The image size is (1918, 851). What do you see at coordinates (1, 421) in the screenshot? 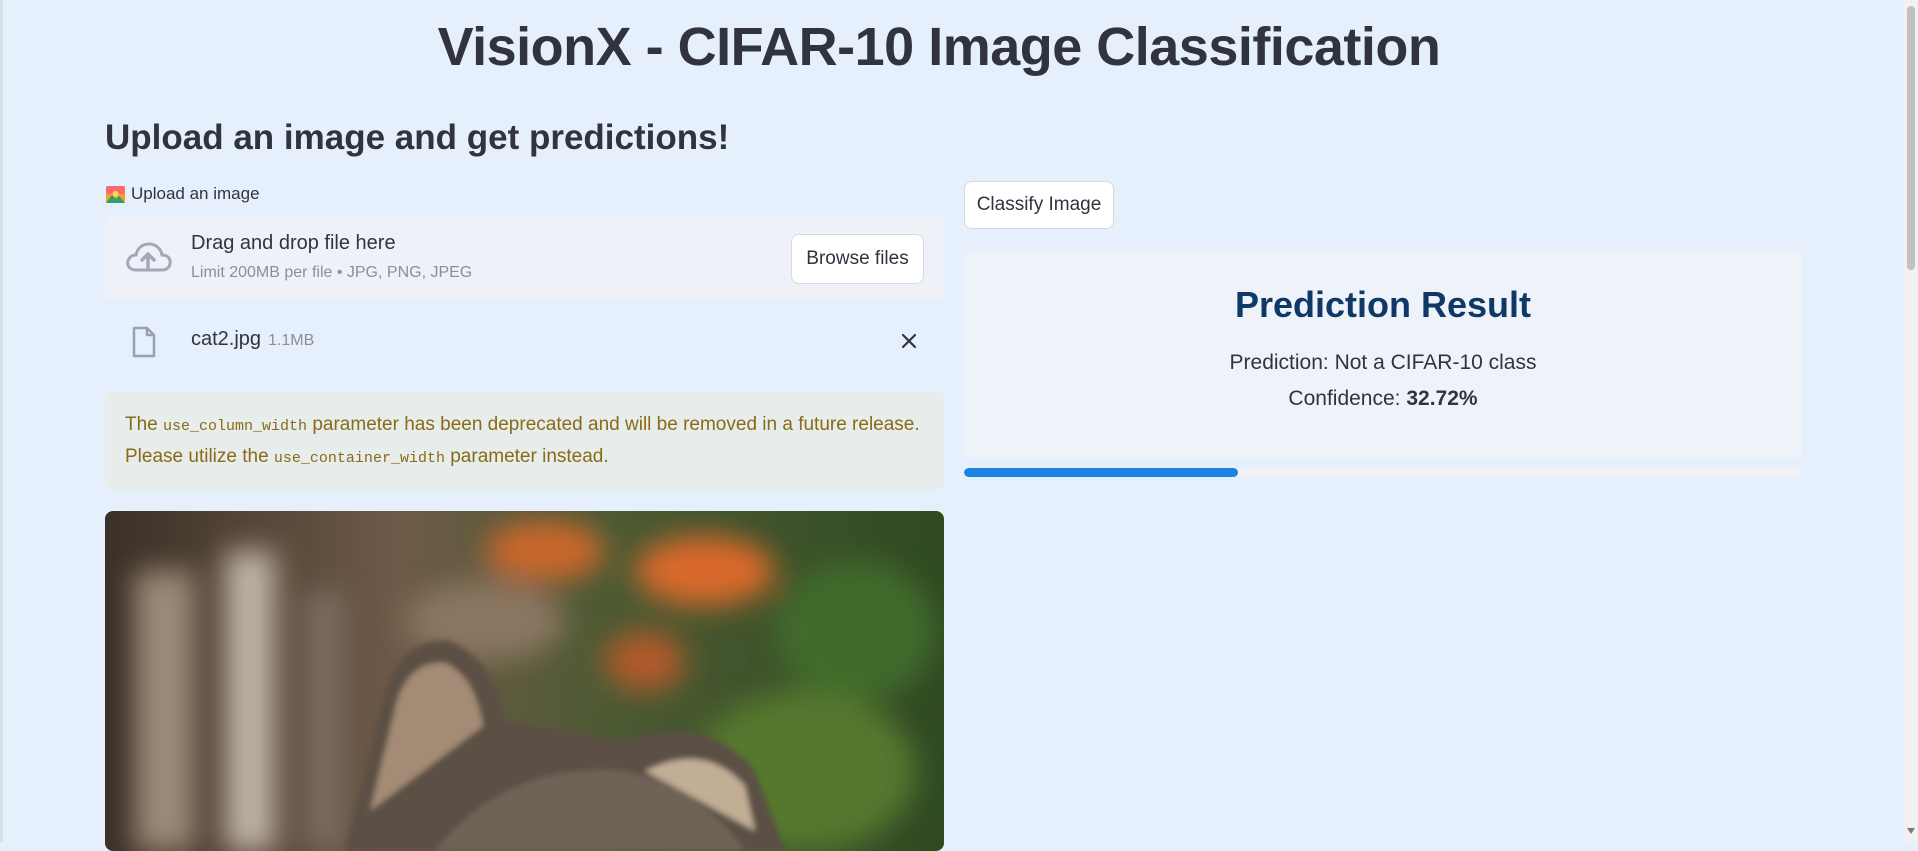
I see `page-left-edge` at bounding box center [1, 421].